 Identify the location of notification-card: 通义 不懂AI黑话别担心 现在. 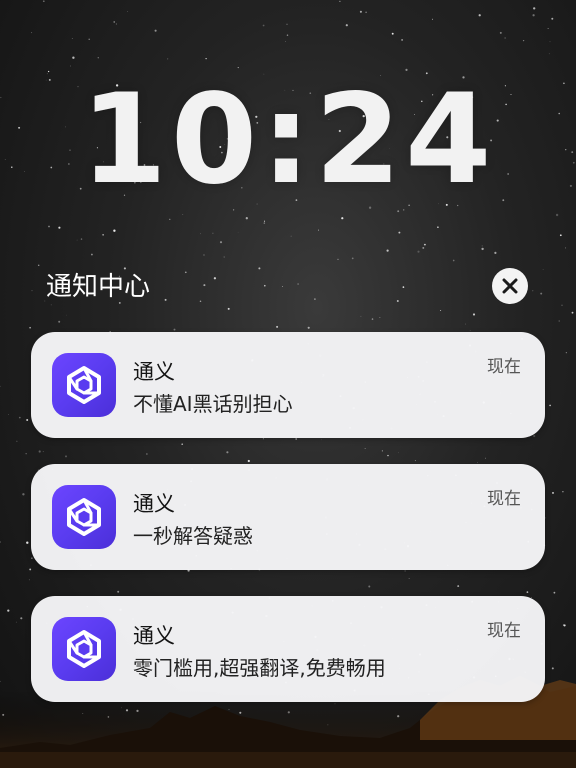
(288, 385).